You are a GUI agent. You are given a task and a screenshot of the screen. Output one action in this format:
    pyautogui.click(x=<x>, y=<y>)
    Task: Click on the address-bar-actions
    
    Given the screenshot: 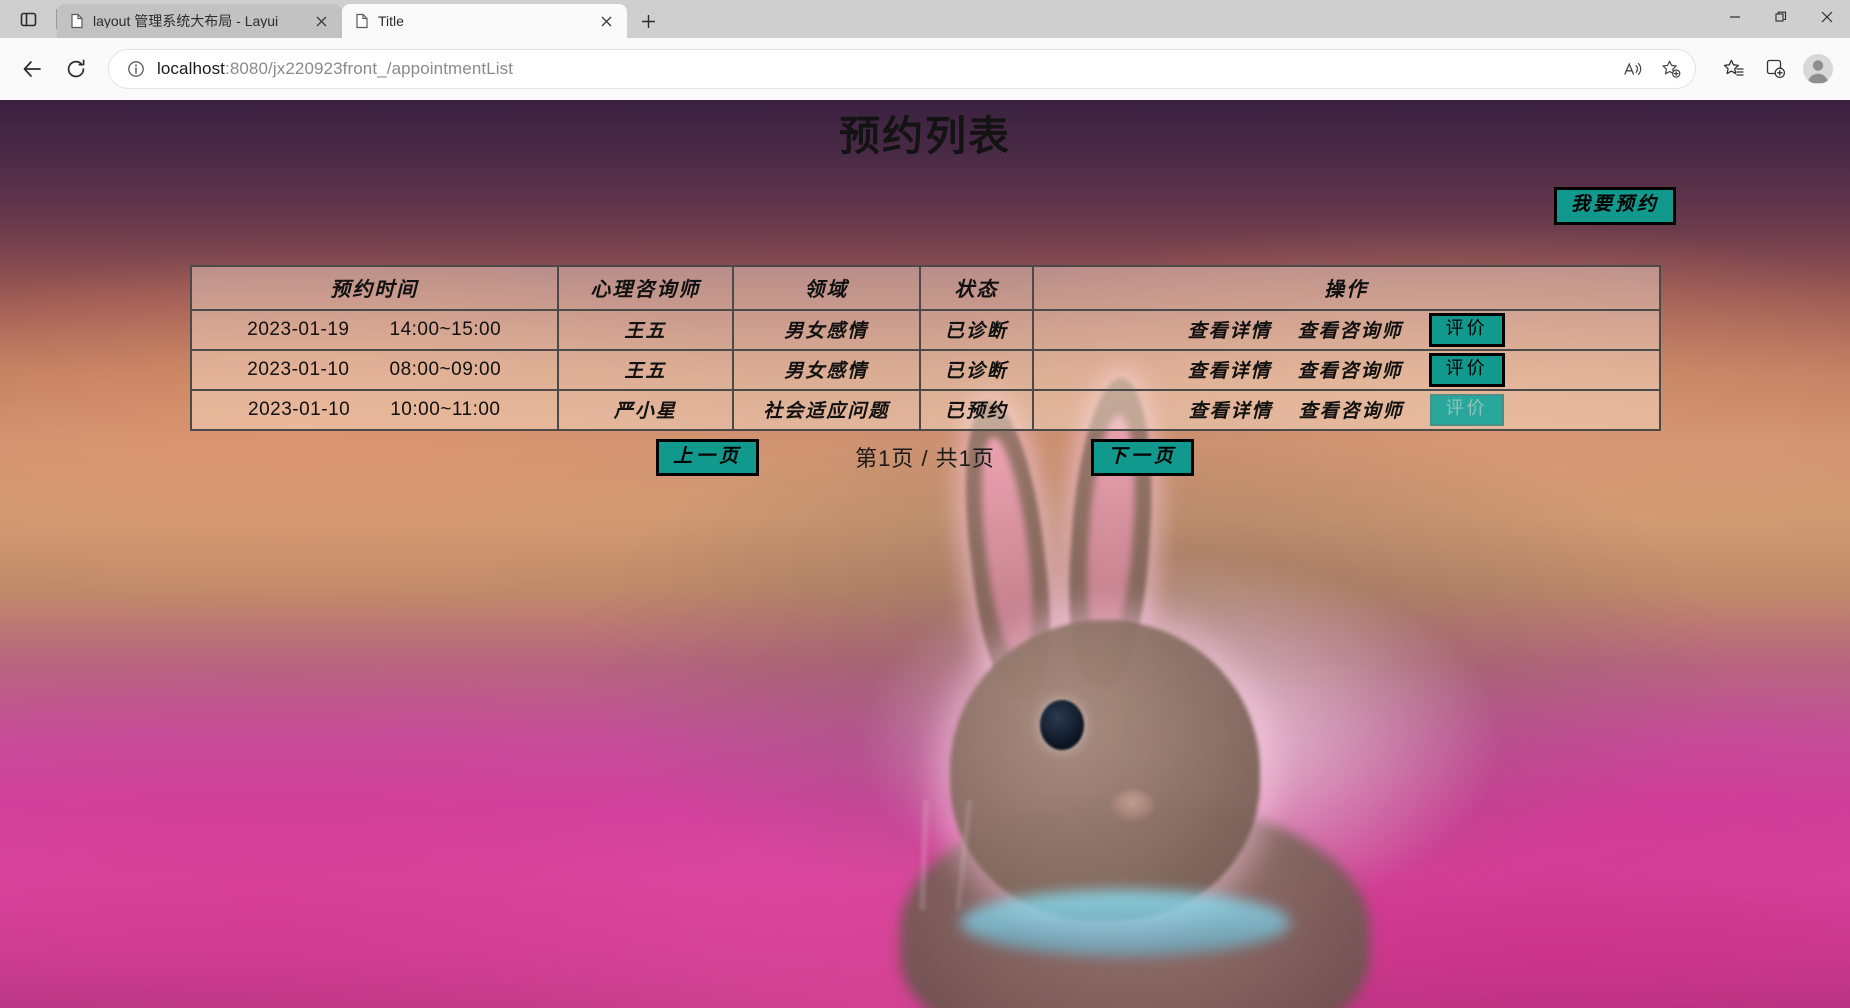 What is the action you would take?
    pyautogui.click(x=1652, y=69)
    